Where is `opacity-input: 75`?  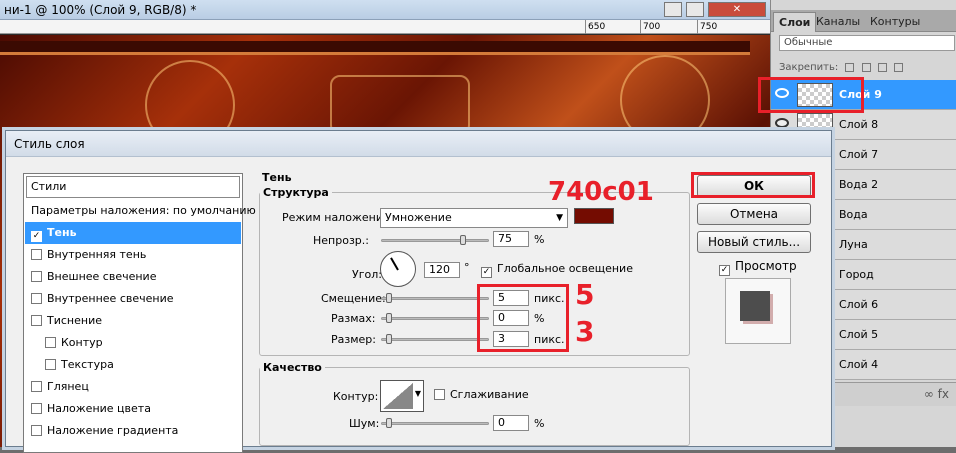 opacity-input: 75 is located at coordinates (511, 239).